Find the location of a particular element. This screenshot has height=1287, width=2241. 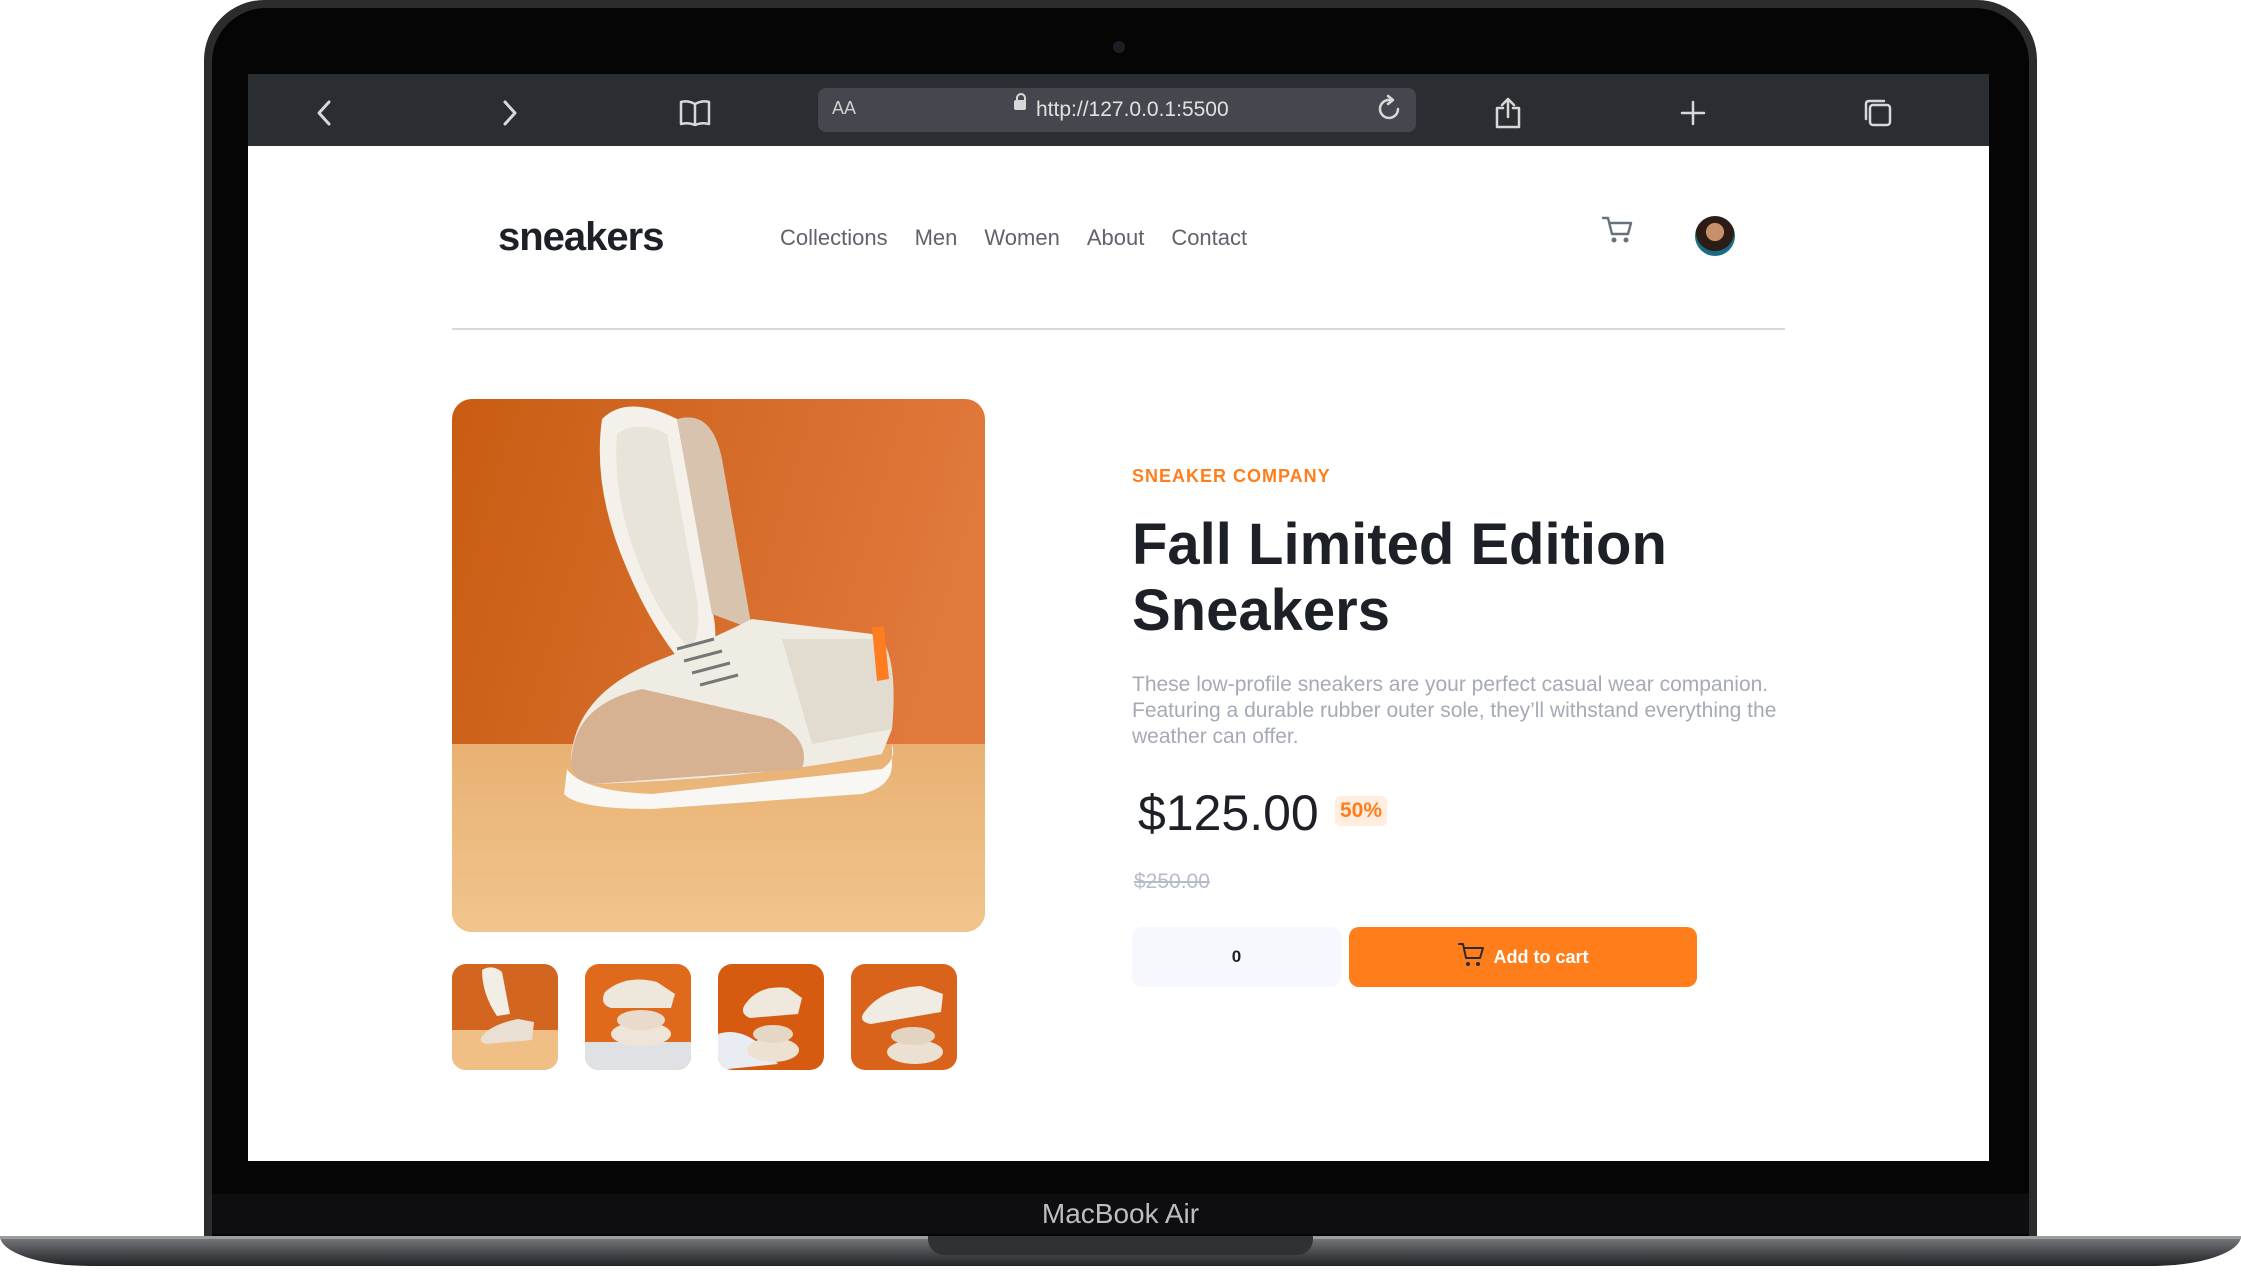

original-price: $250.00 is located at coordinates (1172, 881).